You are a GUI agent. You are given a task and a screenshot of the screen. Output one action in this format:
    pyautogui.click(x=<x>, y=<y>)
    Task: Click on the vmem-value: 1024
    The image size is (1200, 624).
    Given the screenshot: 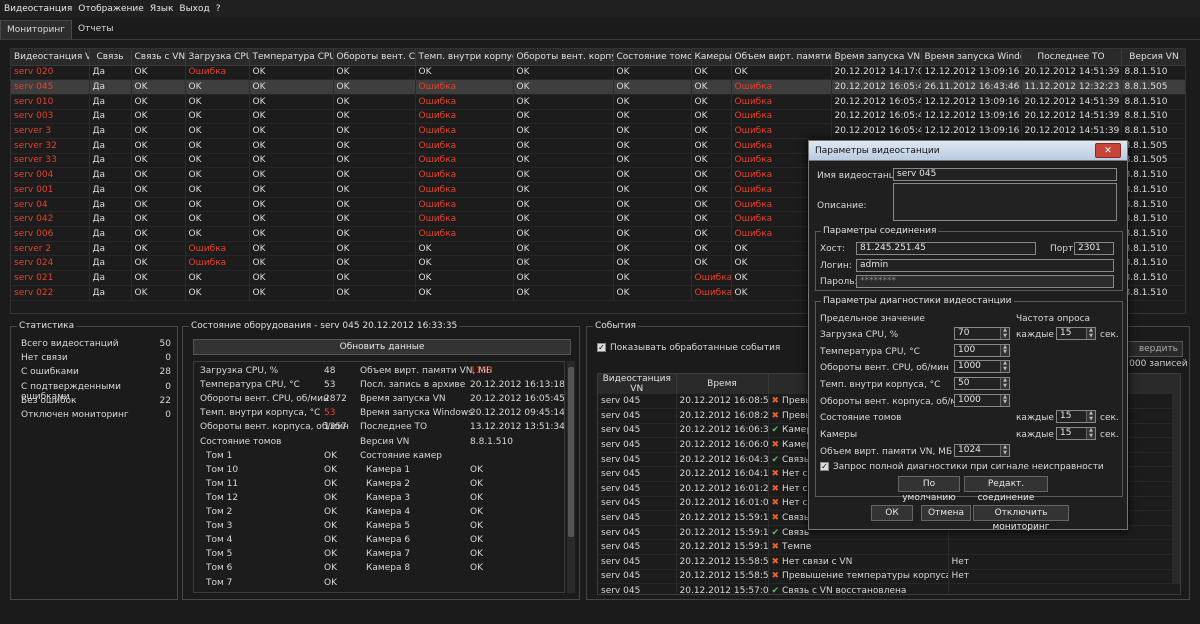 What is the action you would take?
    pyautogui.click(x=969, y=450)
    